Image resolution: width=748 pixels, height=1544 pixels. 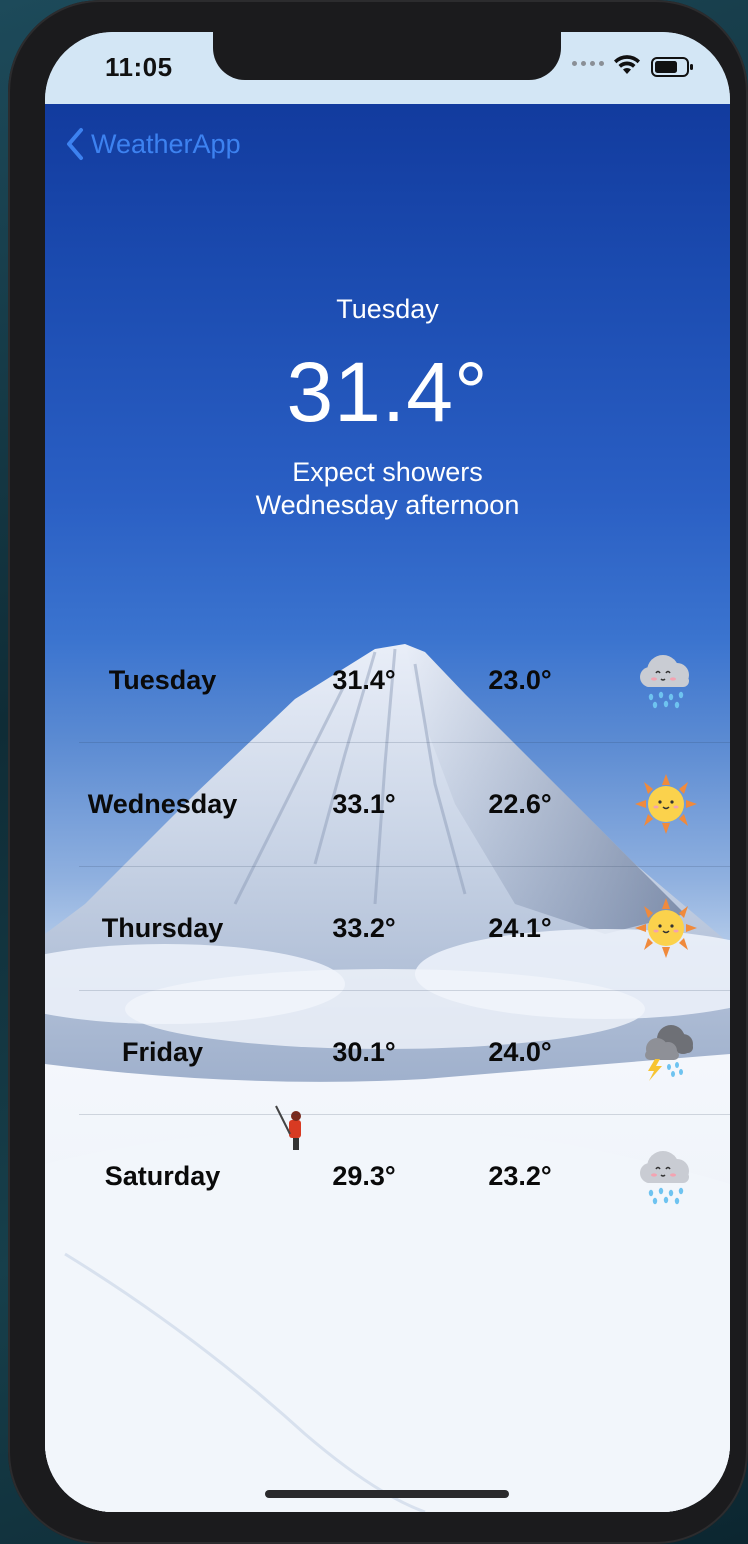 I want to click on forecast-day: Friday, so click(x=162, y=1052).